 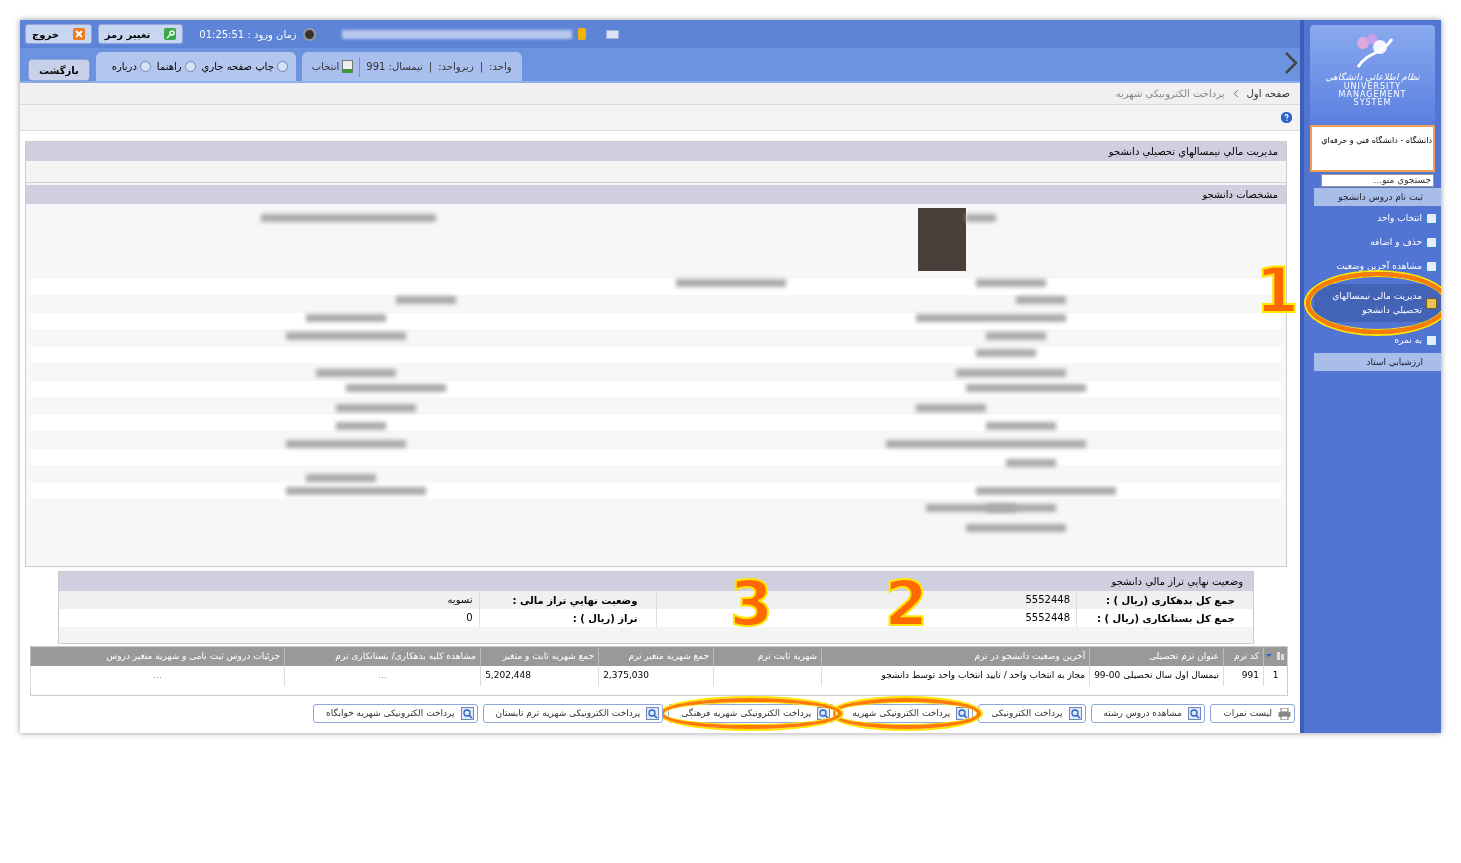 What do you see at coordinates (78, 34) in the screenshot?
I see `close-icon` at bounding box center [78, 34].